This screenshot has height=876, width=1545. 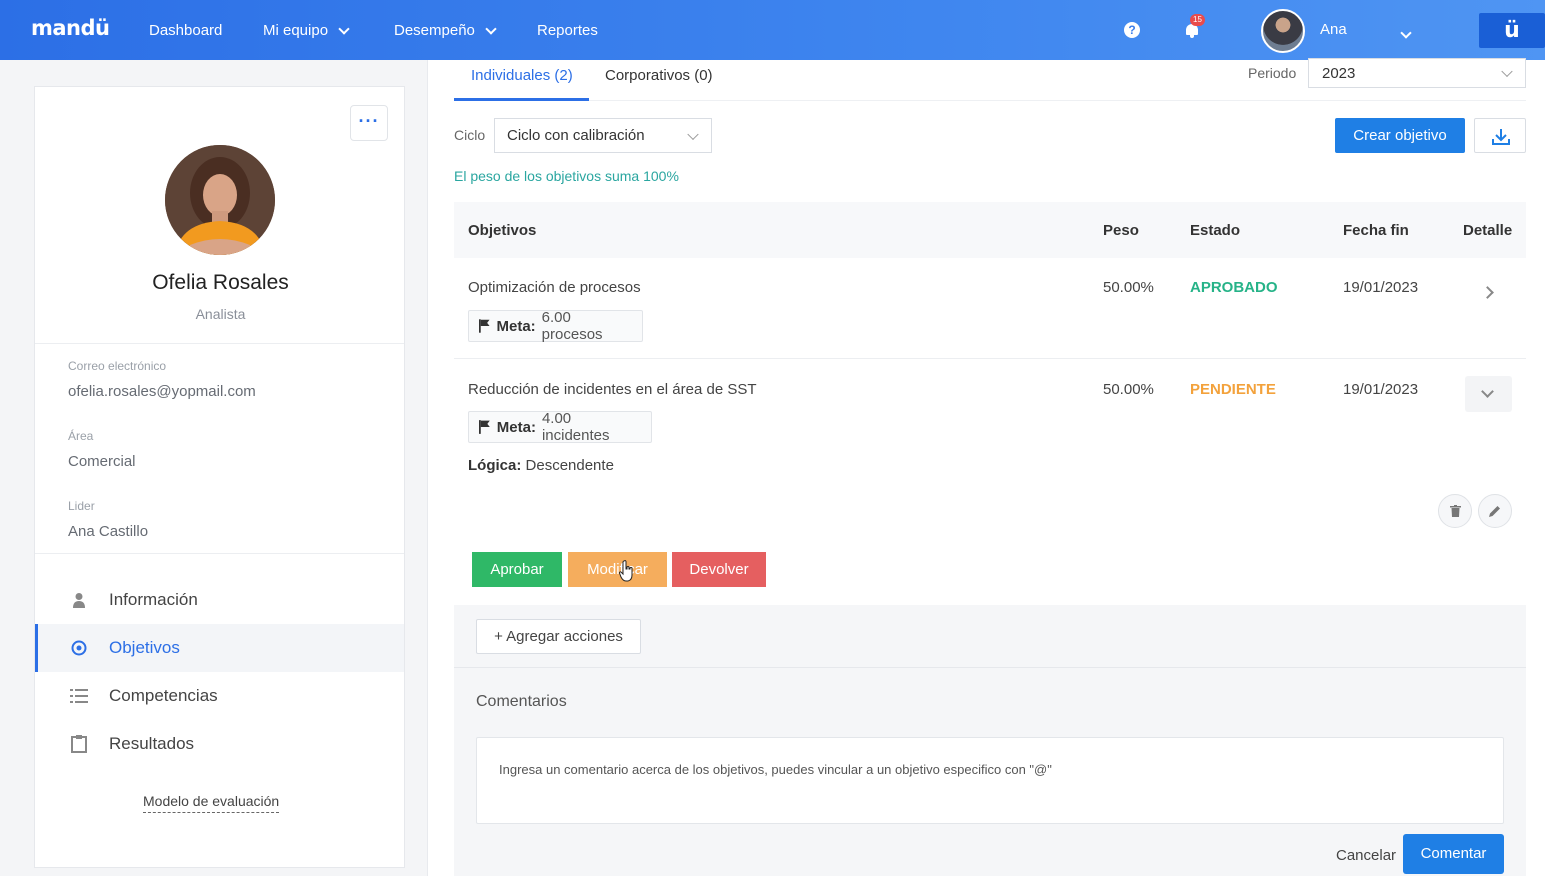 I want to click on header-peso: Peso, so click(x=1121, y=230).